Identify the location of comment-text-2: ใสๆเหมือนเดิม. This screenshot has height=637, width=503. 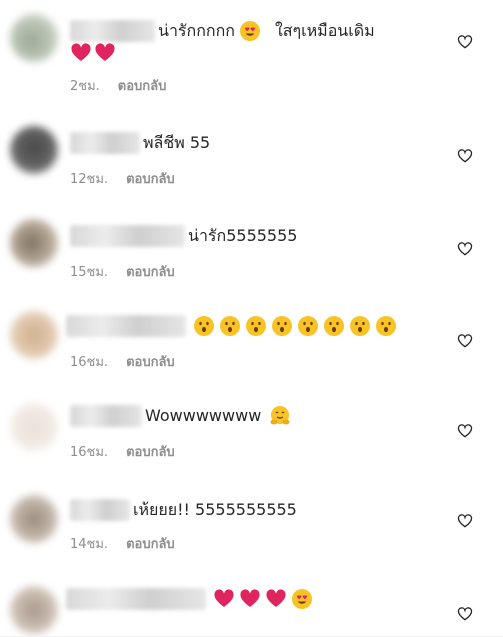
(324, 30).